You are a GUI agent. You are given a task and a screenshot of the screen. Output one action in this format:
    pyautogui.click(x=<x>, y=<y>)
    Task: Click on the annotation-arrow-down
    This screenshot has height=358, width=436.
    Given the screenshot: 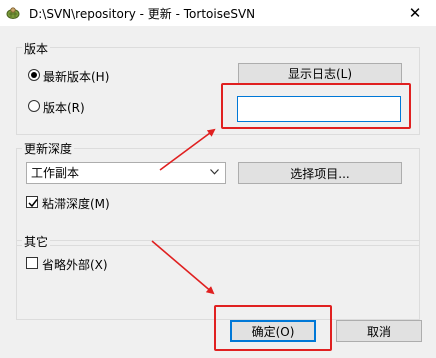 What is the action you would take?
    pyautogui.click(x=183, y=267)
    